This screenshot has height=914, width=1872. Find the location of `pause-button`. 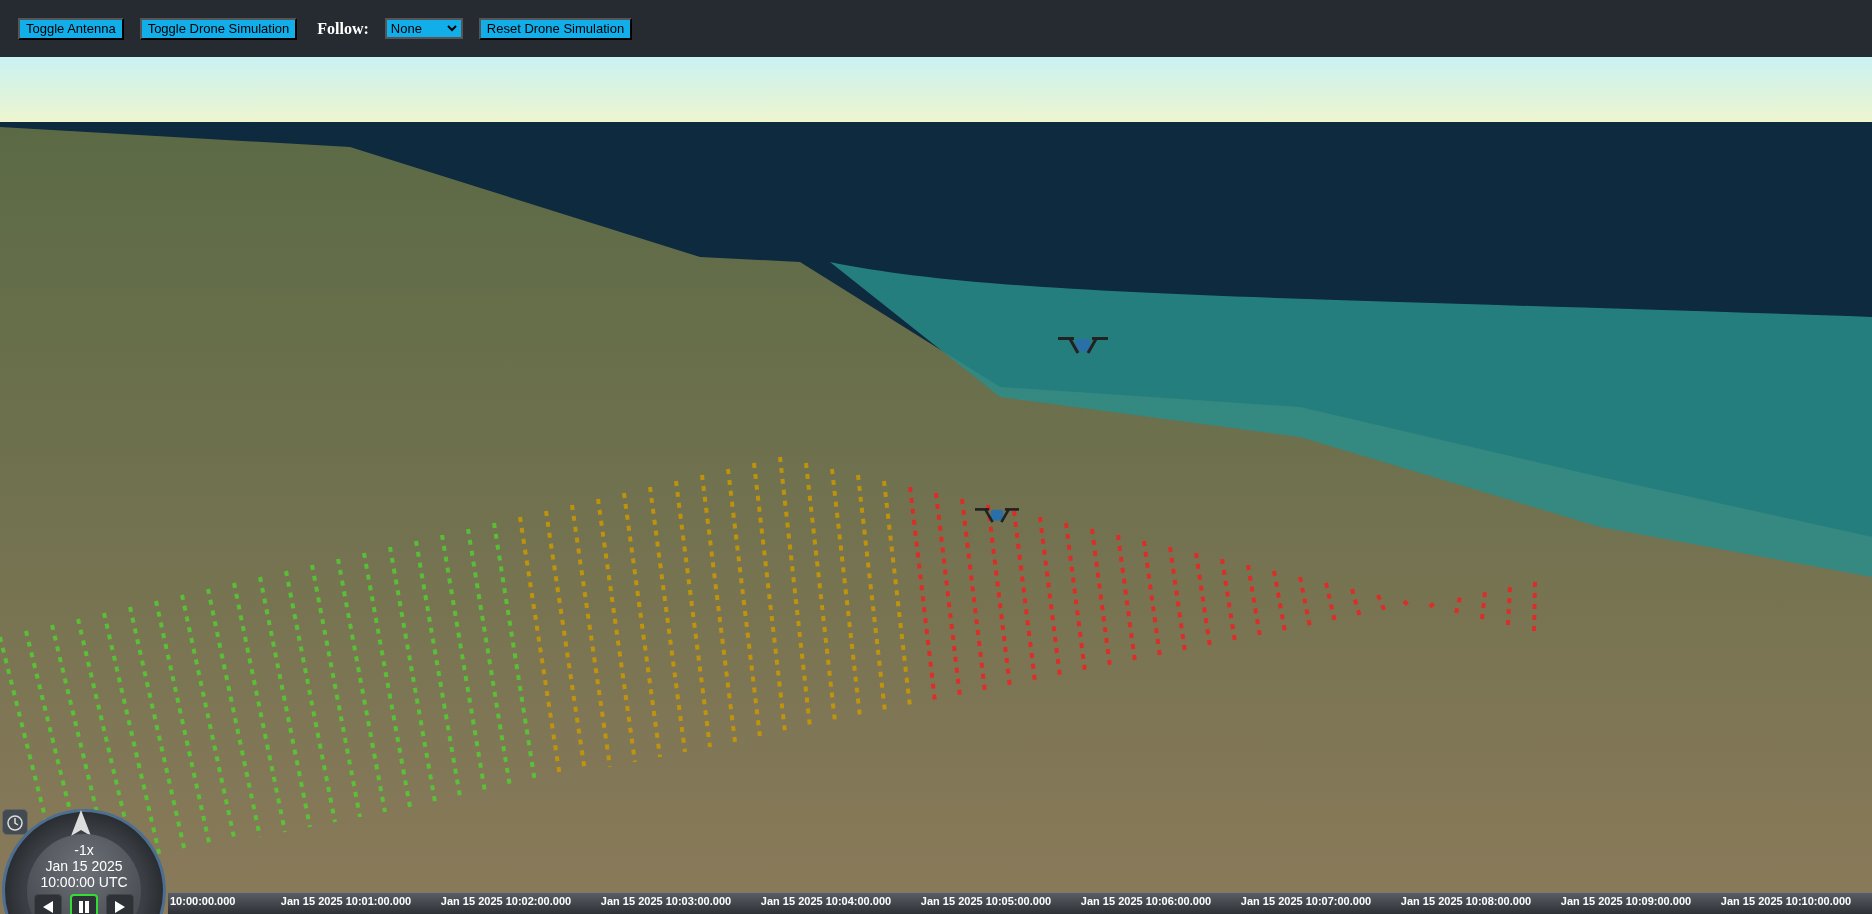

pause-button is located at coordinates (84, 904).